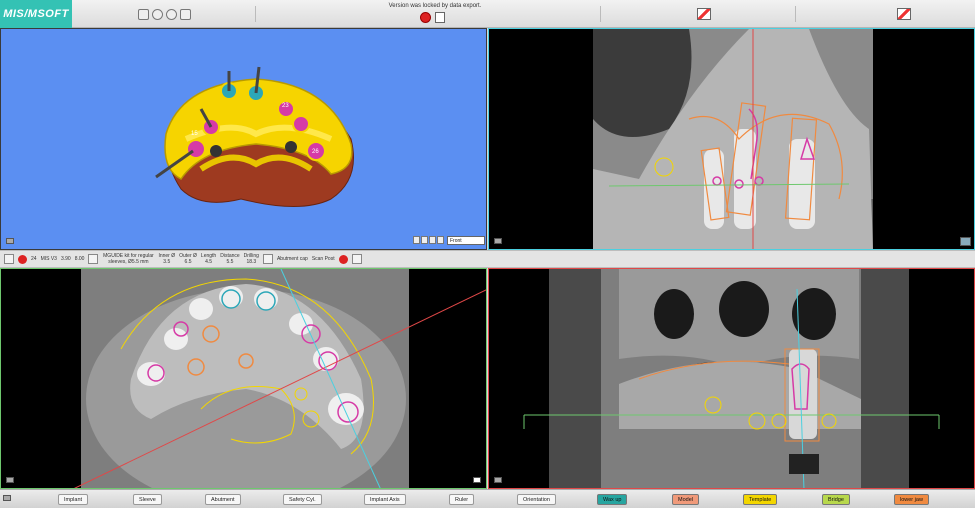  I want to click on export-document-icon, so click(440, 17).